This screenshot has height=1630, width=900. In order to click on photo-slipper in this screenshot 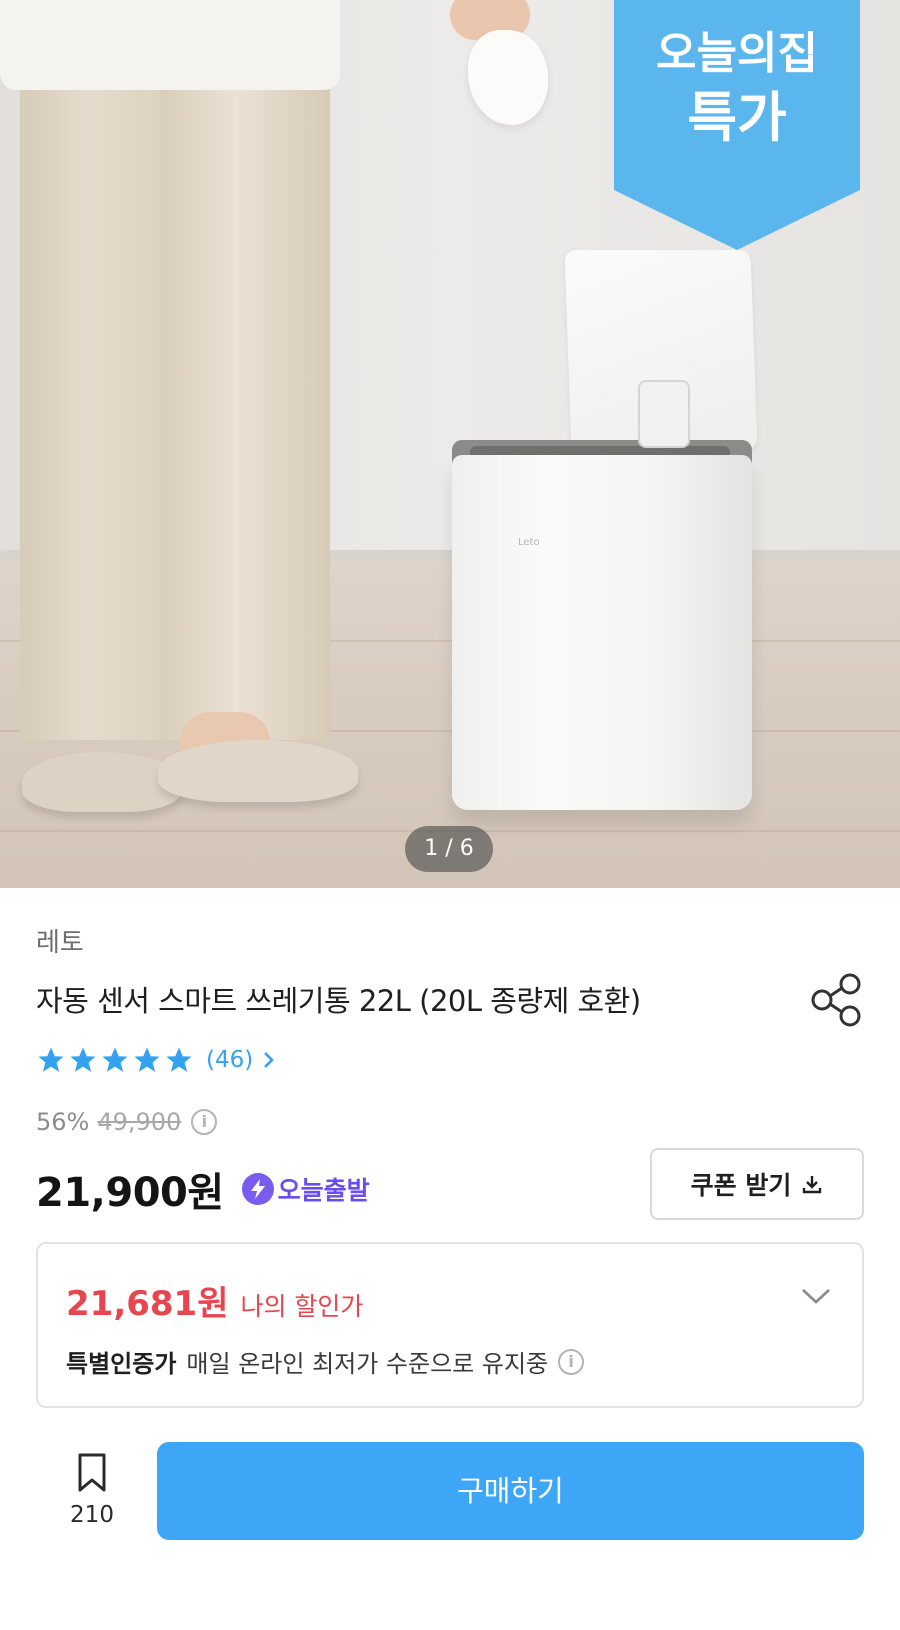, I will do `click(258, 771)`.